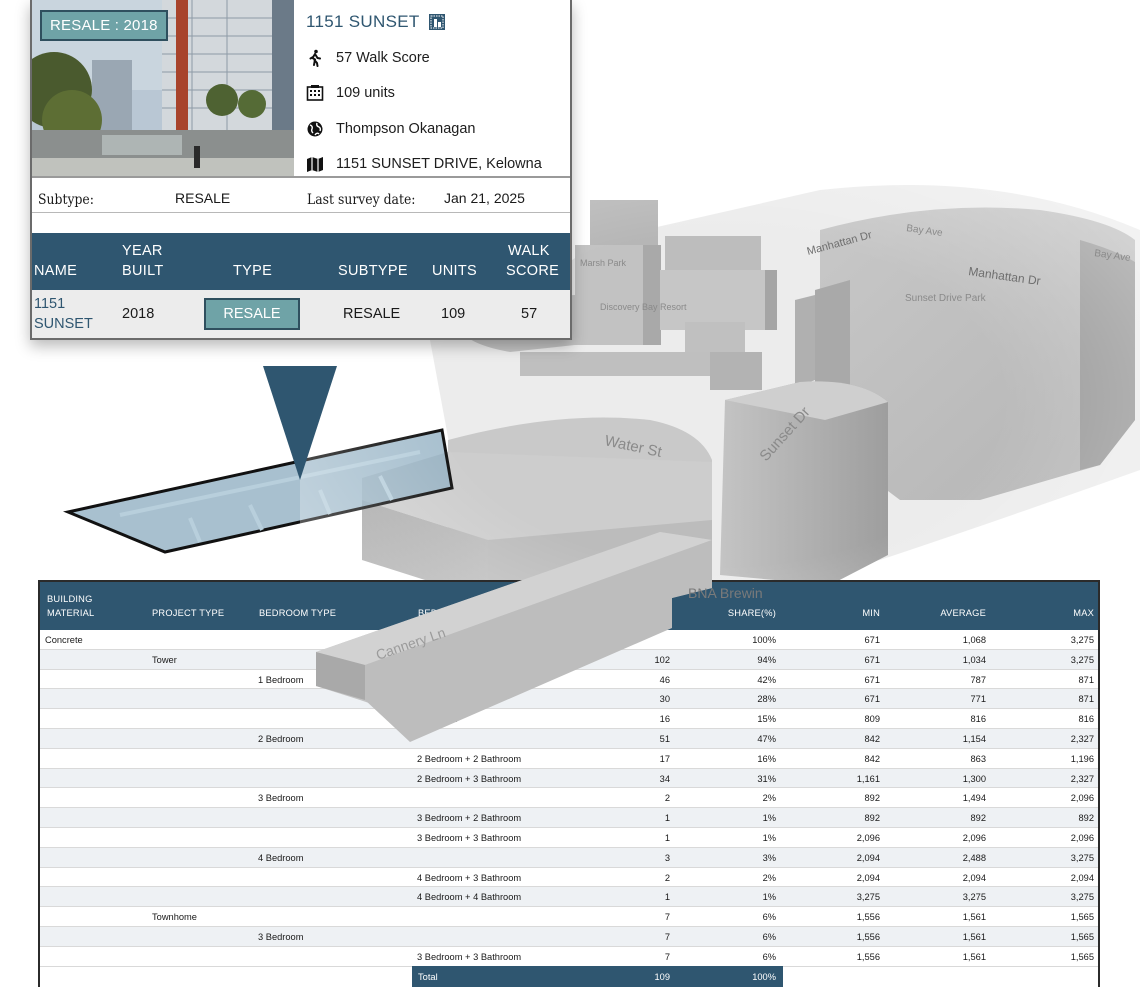 Image resolution: width=1146 pixels, height=987 pixels. Describe the element at coordinates (188, 613) in the screenshot. I see `header-project-type: PROJECT TYPE` at that location.